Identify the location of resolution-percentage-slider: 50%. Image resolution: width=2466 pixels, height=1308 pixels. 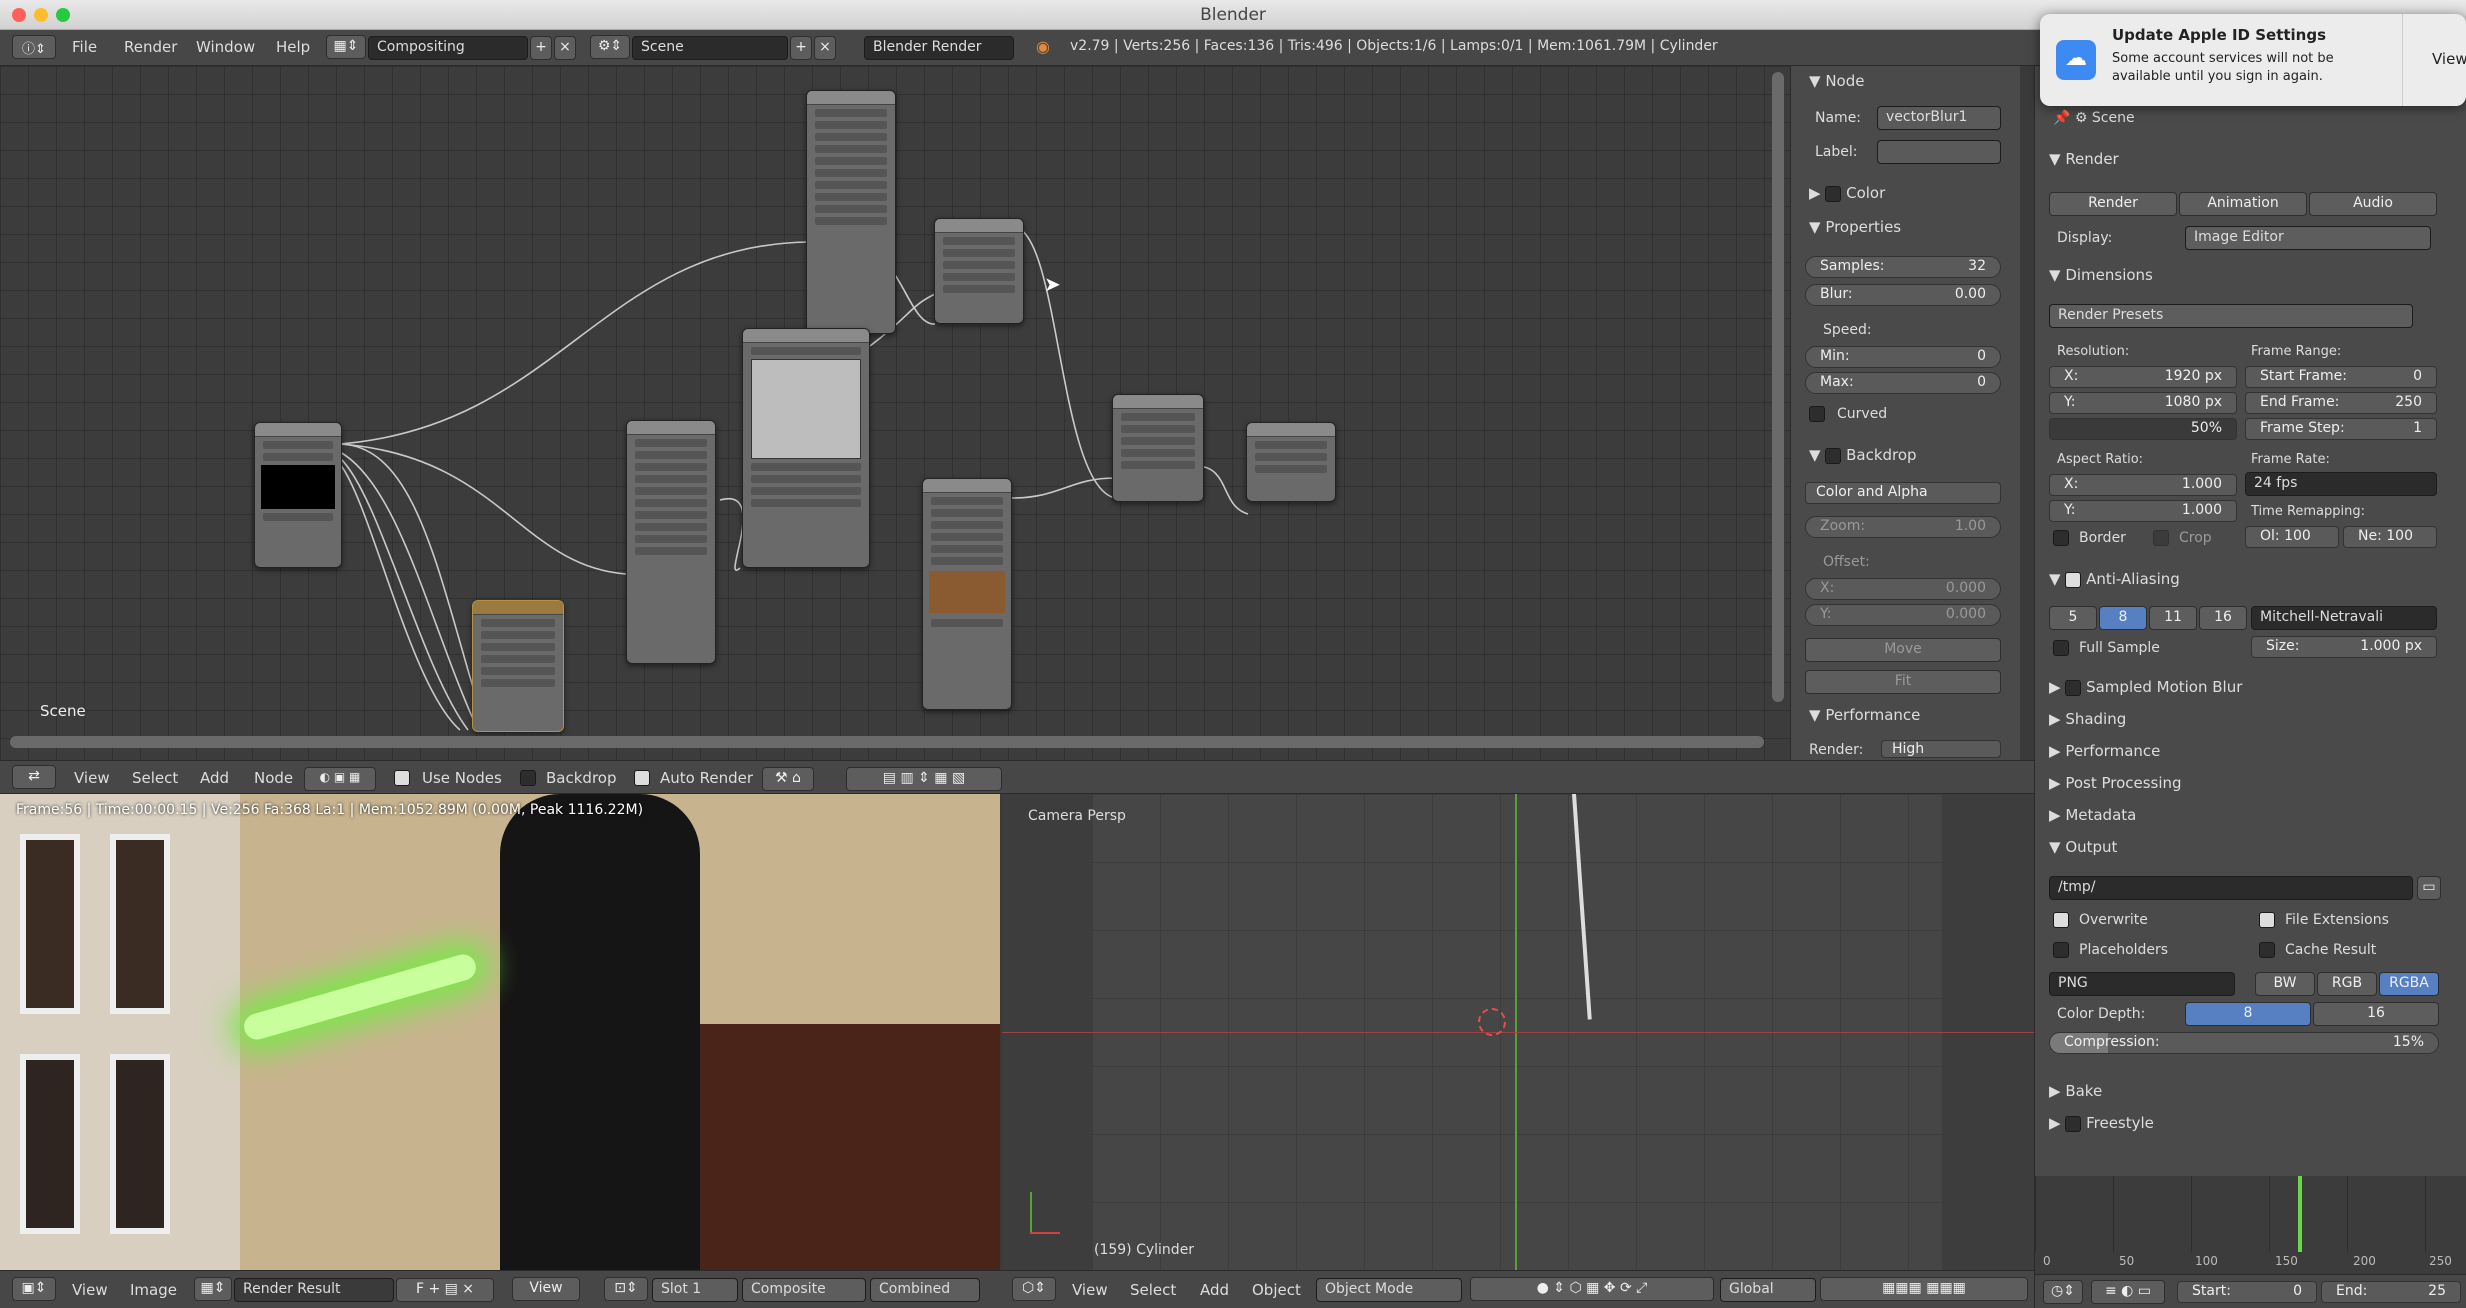
(2143, 429).